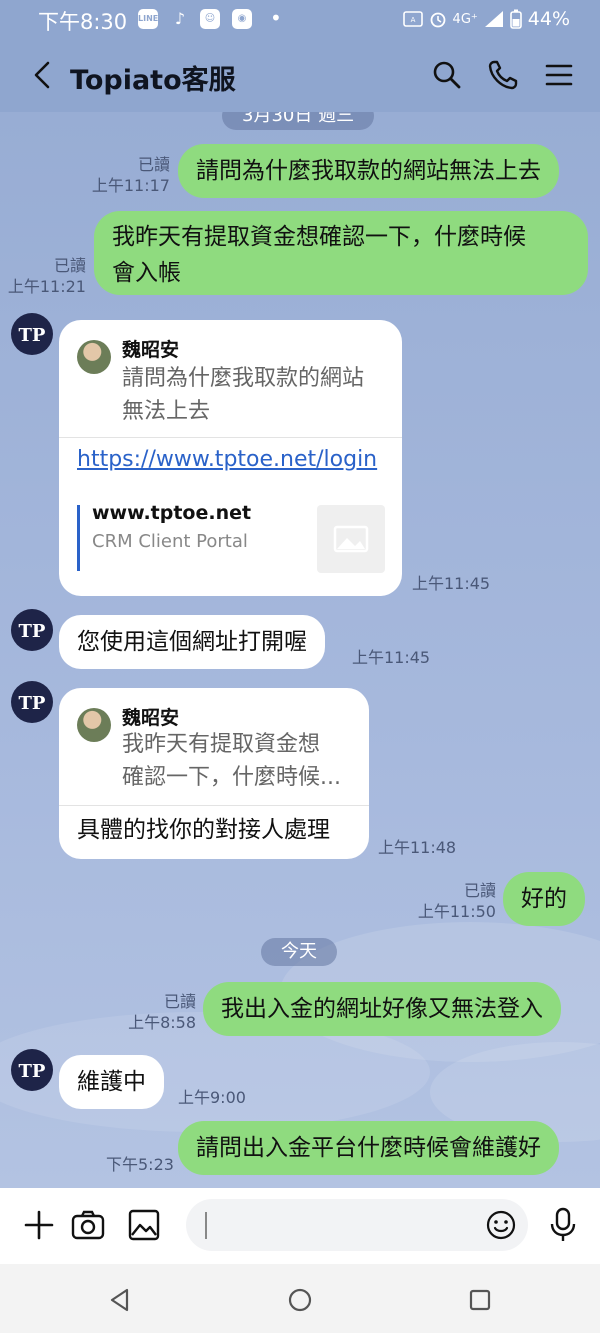 This screenshot has height=1333, width=600. Describe the element at coordinates (243, 395) in the screenshot. I see `quoted-text: 請問為什麼我取款的網站 無法上去` at that location.